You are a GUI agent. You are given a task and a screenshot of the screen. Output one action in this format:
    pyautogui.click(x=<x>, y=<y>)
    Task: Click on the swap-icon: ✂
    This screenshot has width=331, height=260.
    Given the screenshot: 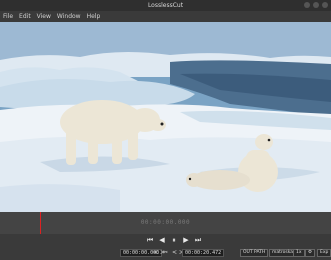 What is the action you would take?
    pyautogui.click(x=165, y=253)
    